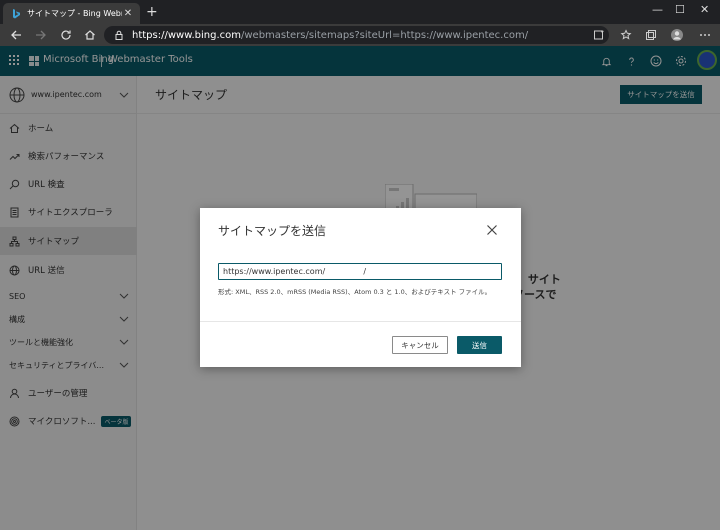 This screenshot has height=530, width=720. Describe the element at coordinates (66, 35) in the screenshot. I see `refresh-icon` at that location.